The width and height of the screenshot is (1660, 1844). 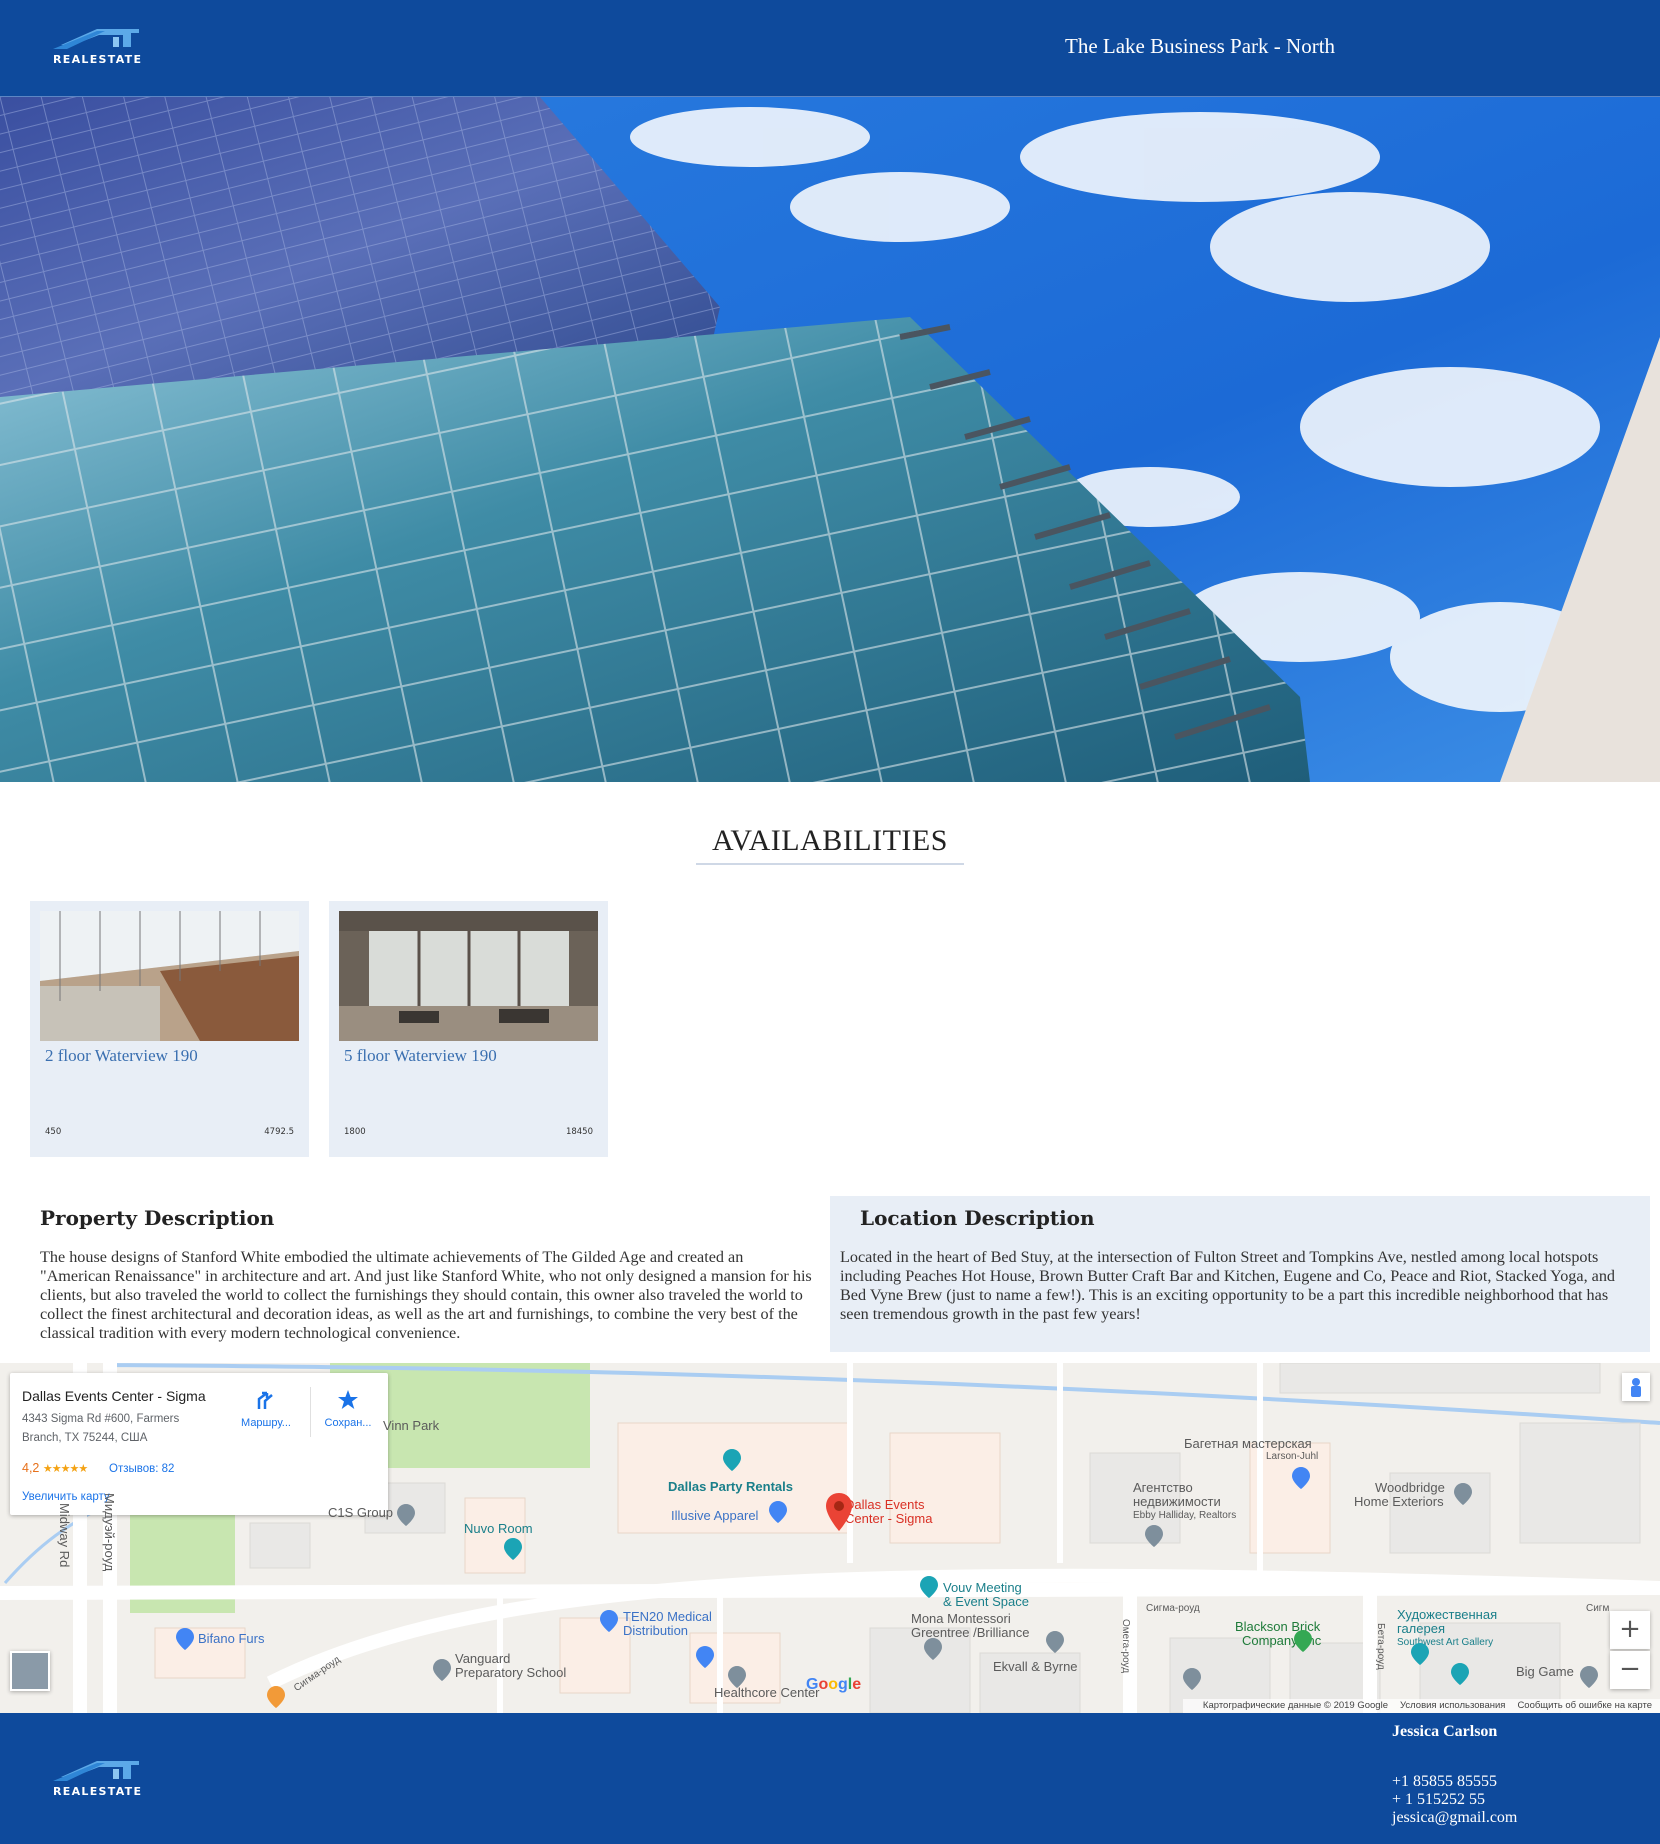 What do you see at coordinates (348, 1400) in the screenshot?
I see `star-icon` at bounding box center [348, 1400].